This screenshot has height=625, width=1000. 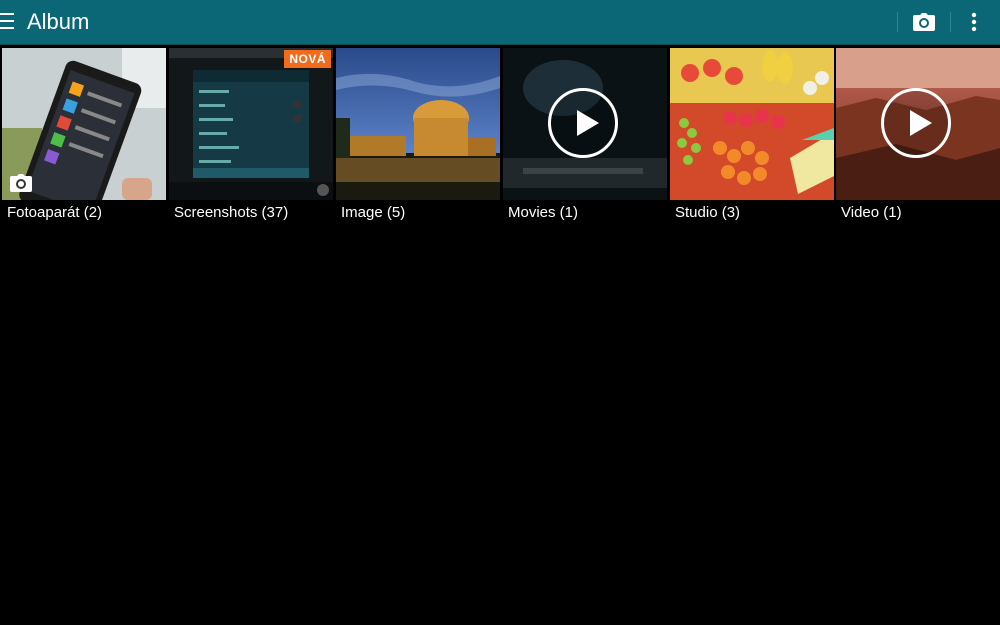 I want to click on album-thumbnail-camera, so click(x=84, y=124).